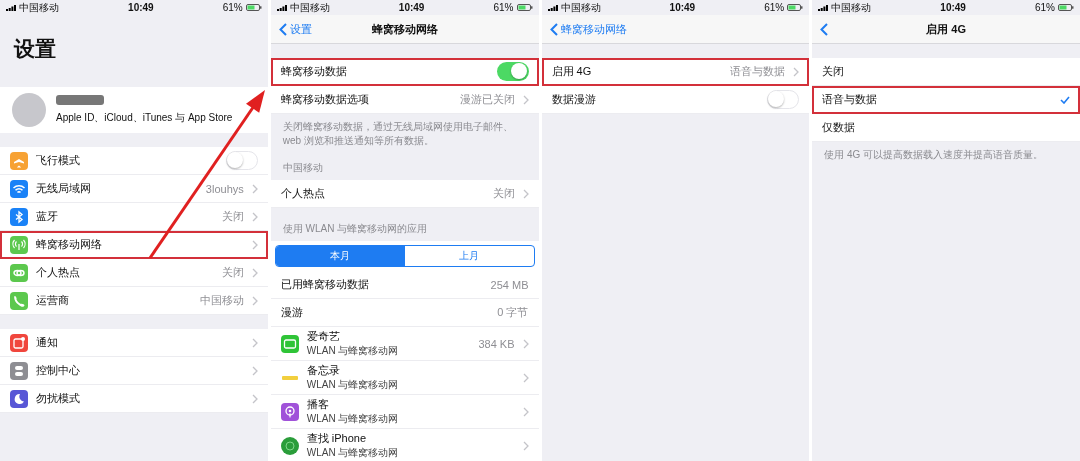  What do you see at coordinates (58, 370) in the screenshot?
I see `row-label: 控制中心` at bounding box center [58, 370].